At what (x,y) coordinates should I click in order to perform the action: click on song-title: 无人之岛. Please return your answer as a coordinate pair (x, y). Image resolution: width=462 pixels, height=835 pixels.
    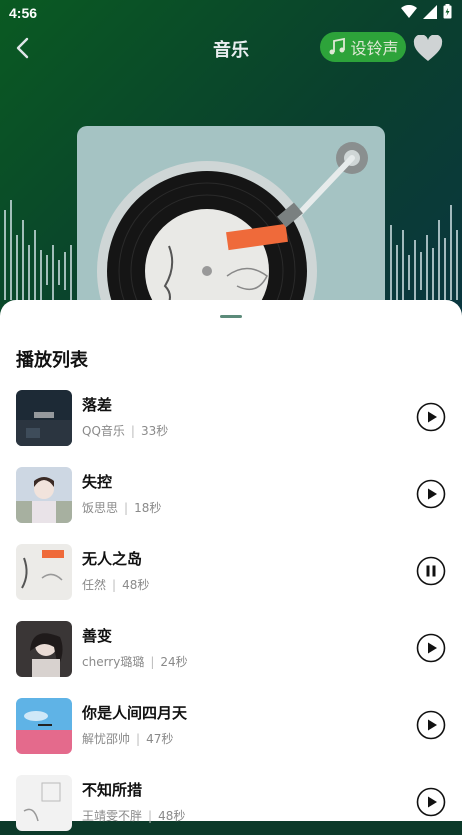
    Looking at the image, I should click on (112, 559).